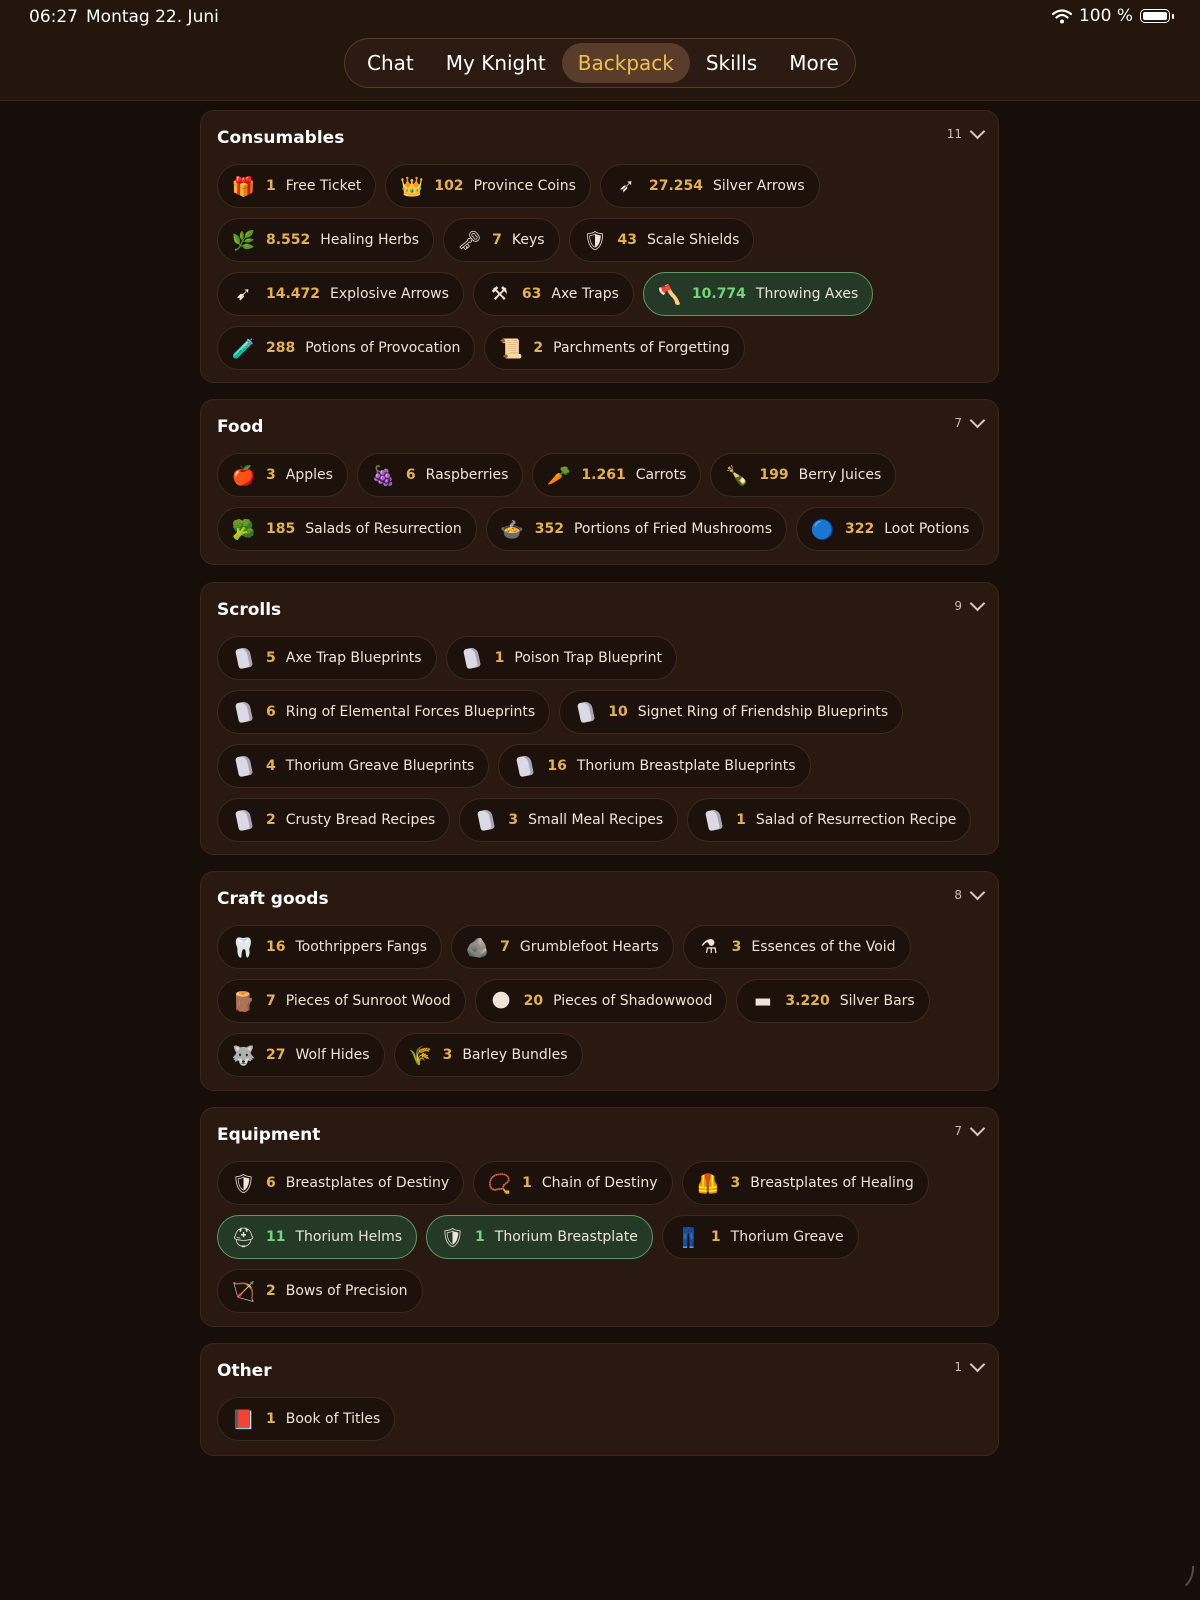  Describe the element at coordinates (383, 348) in the screenshot. I see `item-name: Potions of Provocation` at that location.